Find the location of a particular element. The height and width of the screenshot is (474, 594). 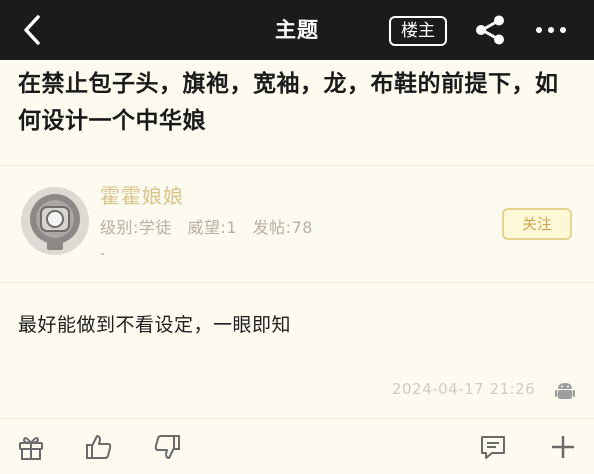

plus-icon is located at coordinates (563, 447).